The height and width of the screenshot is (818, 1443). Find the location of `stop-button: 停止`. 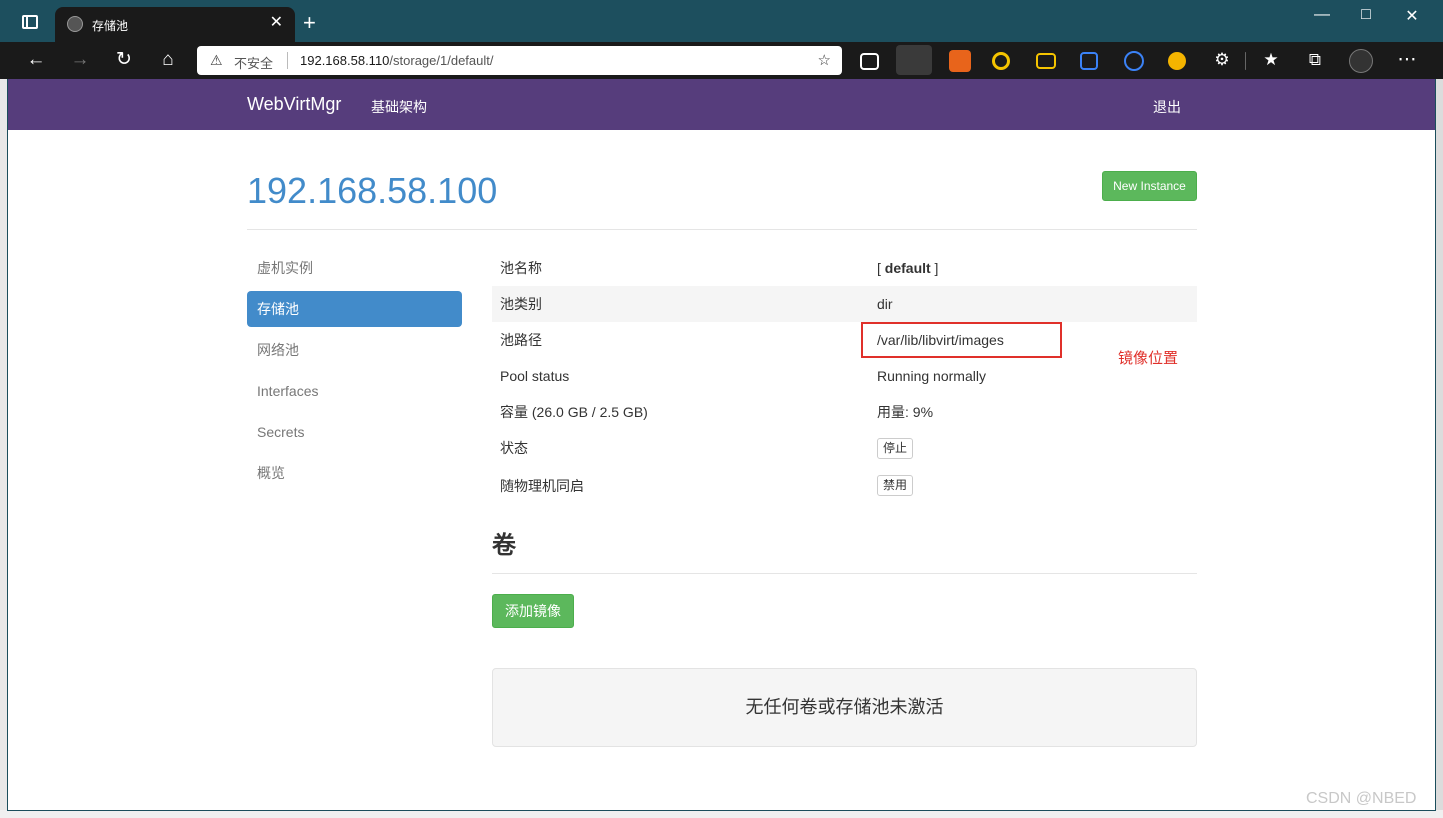

stop-button: 停止 is located at coordinates (895, 448).